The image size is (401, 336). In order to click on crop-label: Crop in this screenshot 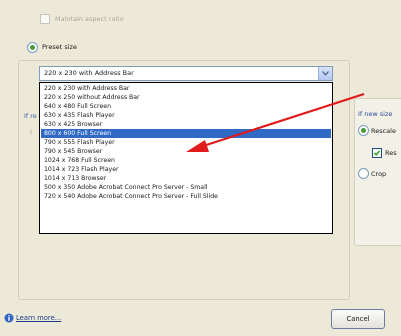, I will do `click(379, 174)`.